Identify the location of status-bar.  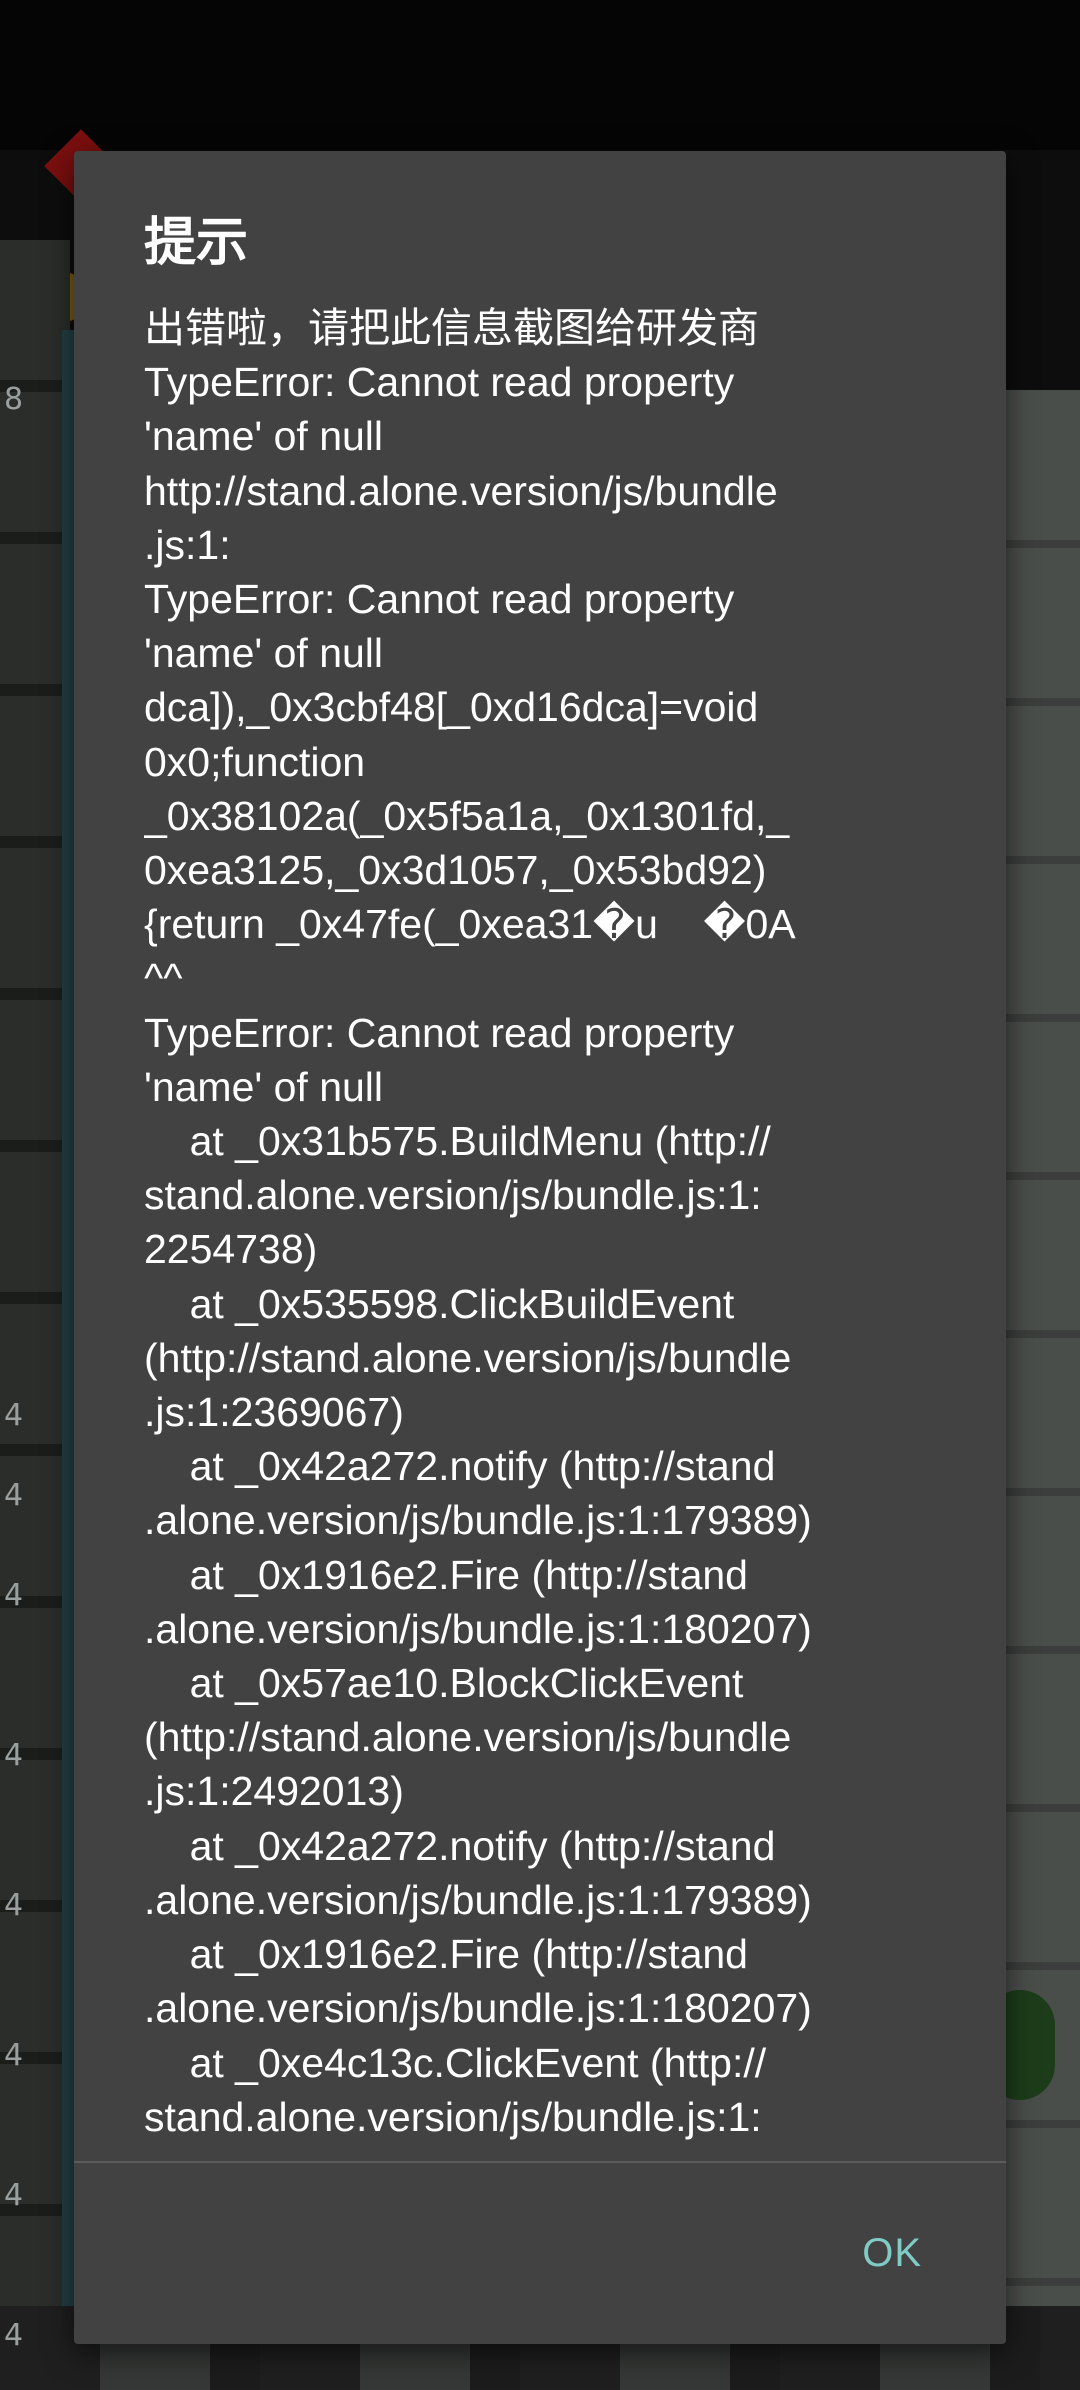
(540, 75).